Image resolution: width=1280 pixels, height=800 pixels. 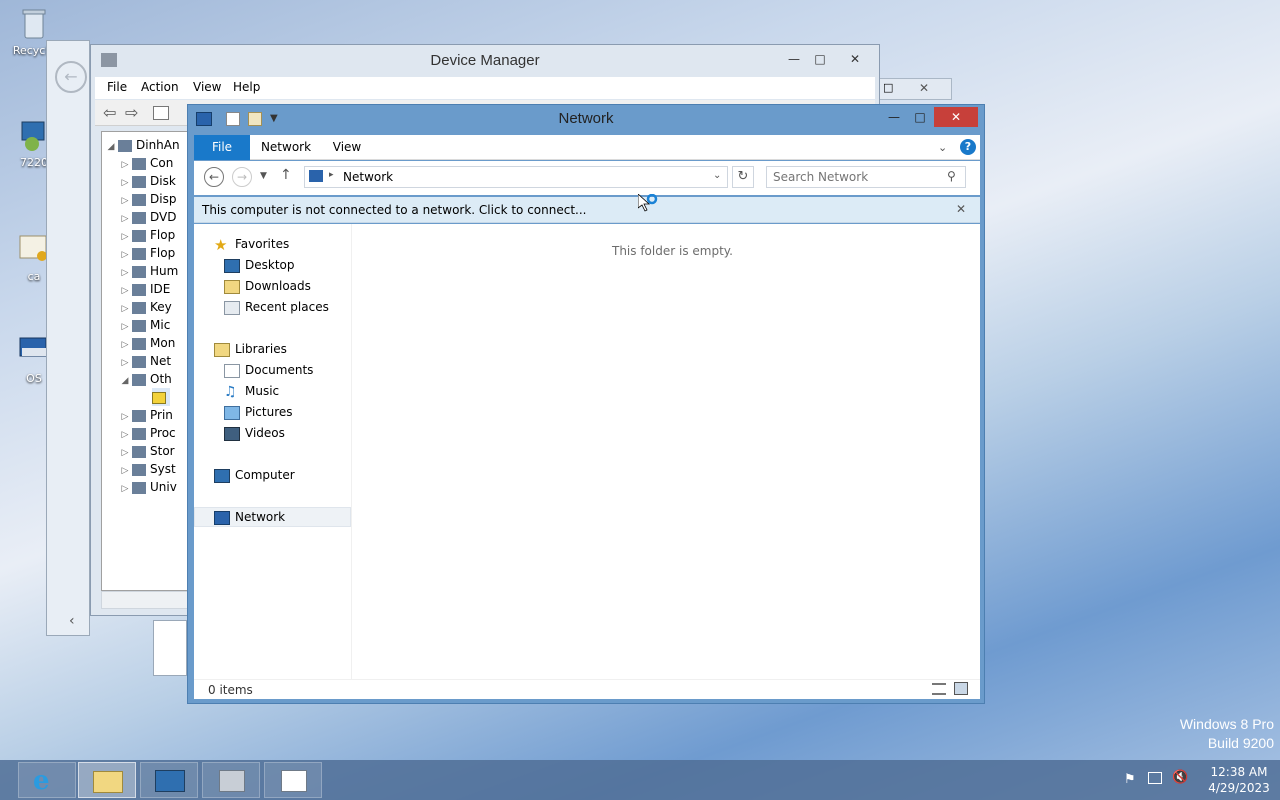 I want to click on taskbar-internet-explorer: e, so click(x=47, y=780).